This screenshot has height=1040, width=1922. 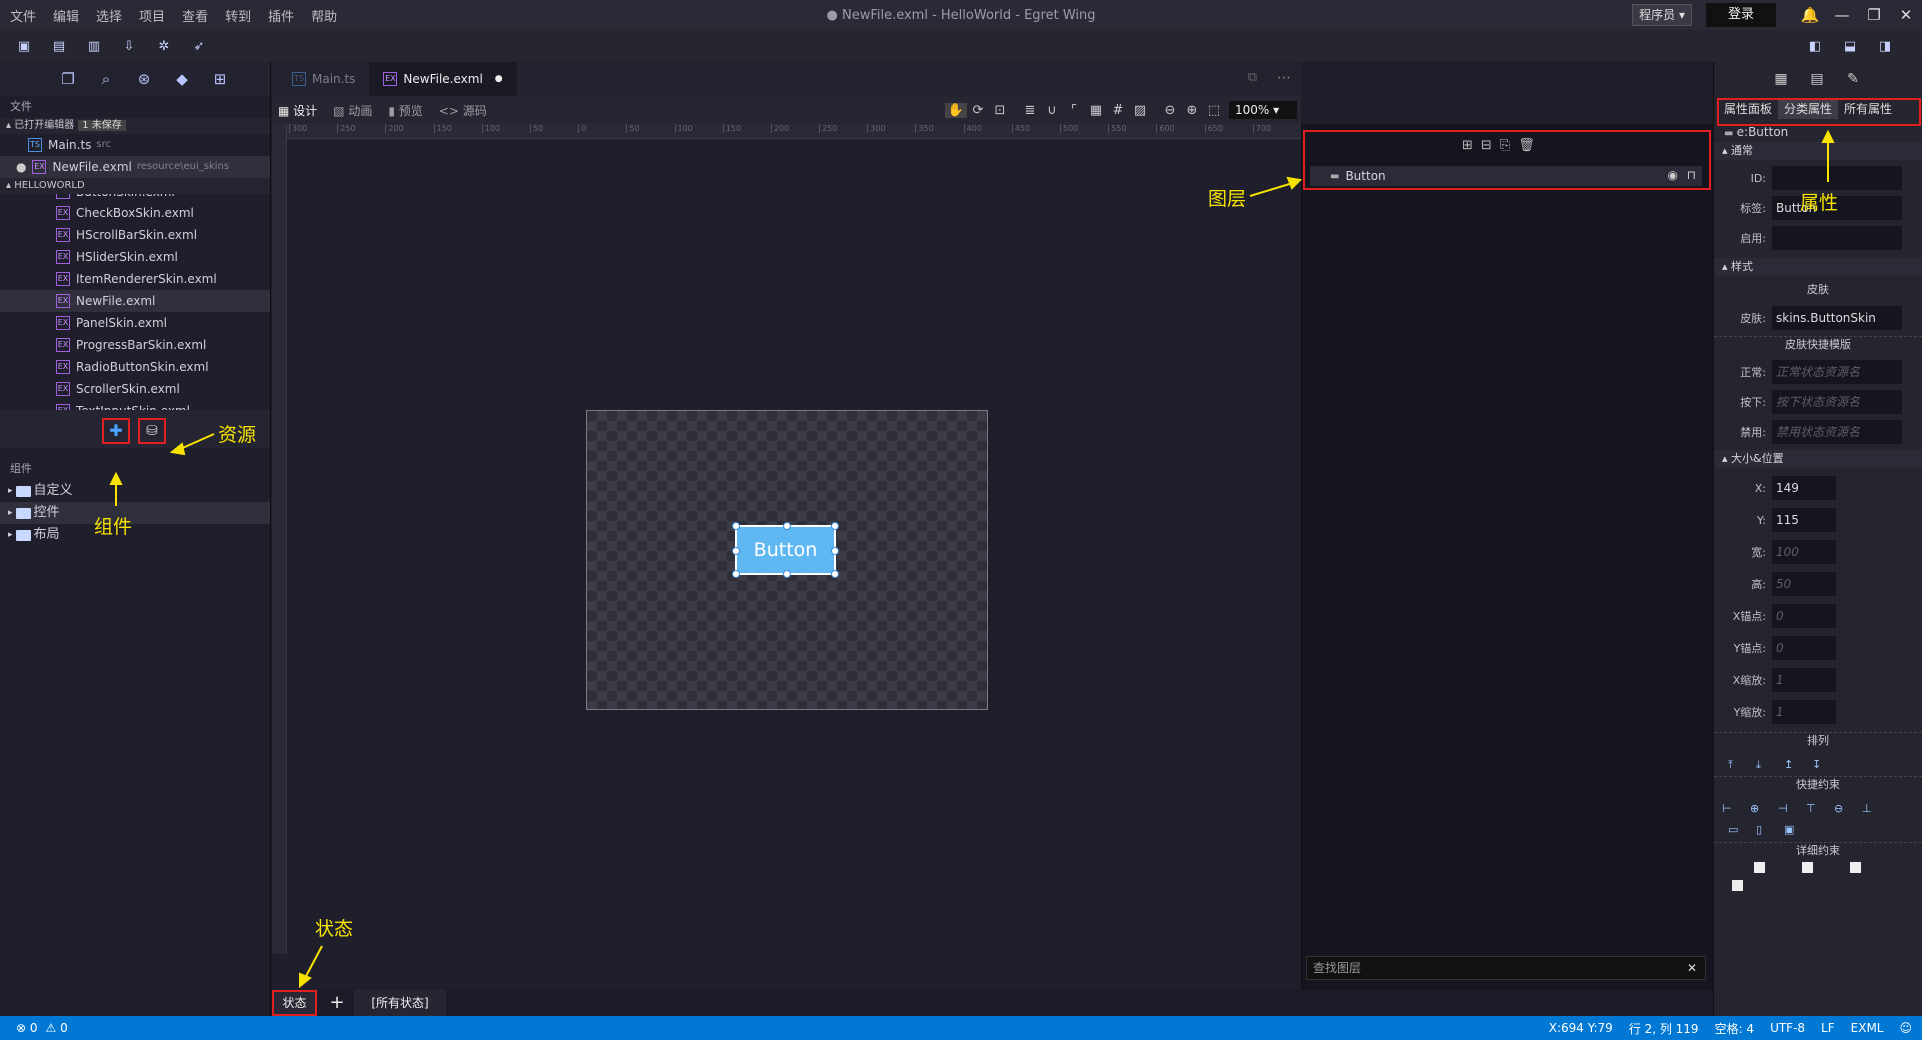 What do you see at coordinates (1828, 1028) in the screenshot?
I see `line-ending: LF` at bounding box center [1828, 1028].